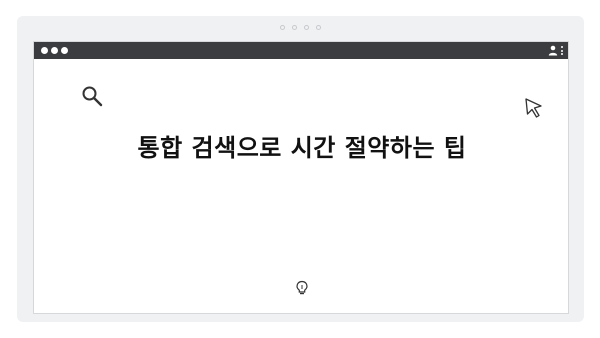 The width and height of the screenshot is (600, 338). I want to click on titlebar-menu-area, so click(555, 50).